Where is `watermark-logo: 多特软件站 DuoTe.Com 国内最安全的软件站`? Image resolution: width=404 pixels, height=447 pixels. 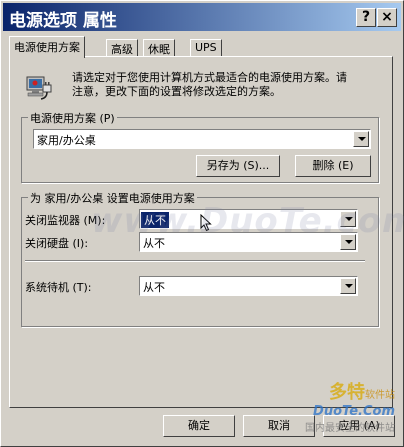
watermark-logo: 多特软件站 DuoTe.Com 国内最安全的软件站 is located at coordinates (350, 406).